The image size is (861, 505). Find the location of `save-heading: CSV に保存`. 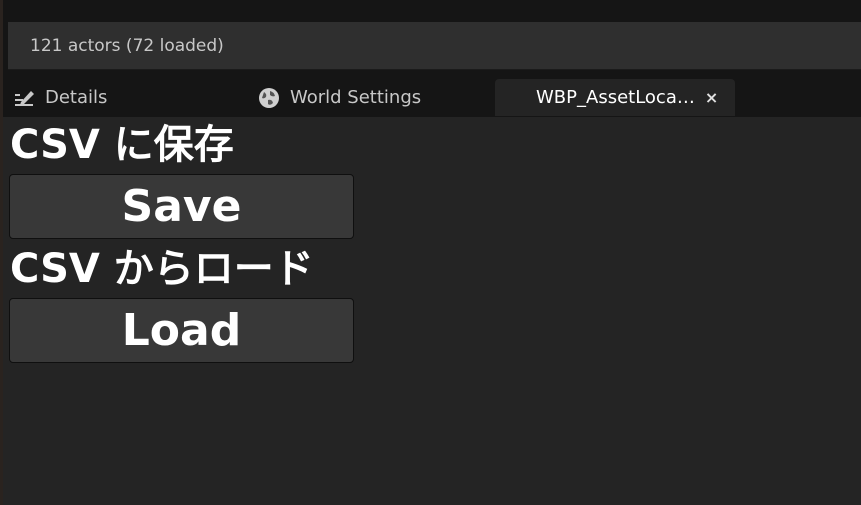

save-heading: CSV に保存 is located at coordinates (122, 145).